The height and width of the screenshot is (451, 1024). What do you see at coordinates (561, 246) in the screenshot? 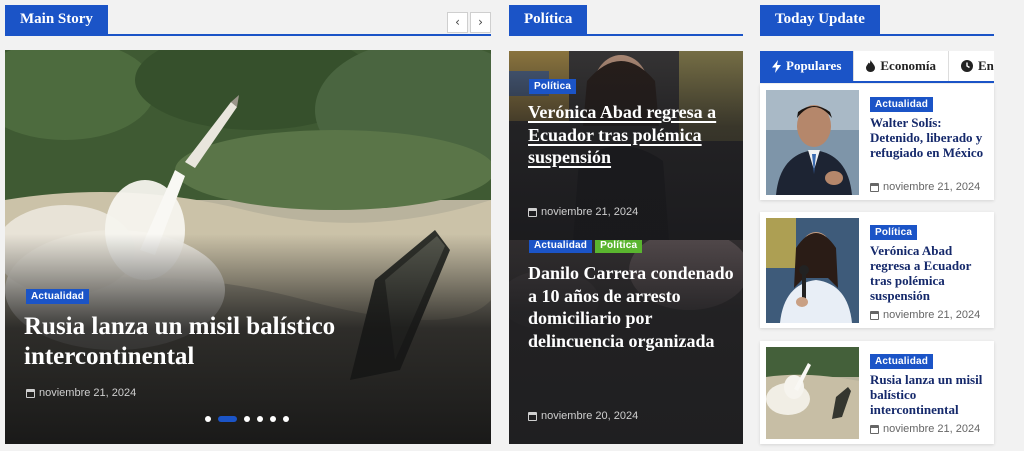
I see `category-badge: Actualidad` at bounding box center [561, 246].